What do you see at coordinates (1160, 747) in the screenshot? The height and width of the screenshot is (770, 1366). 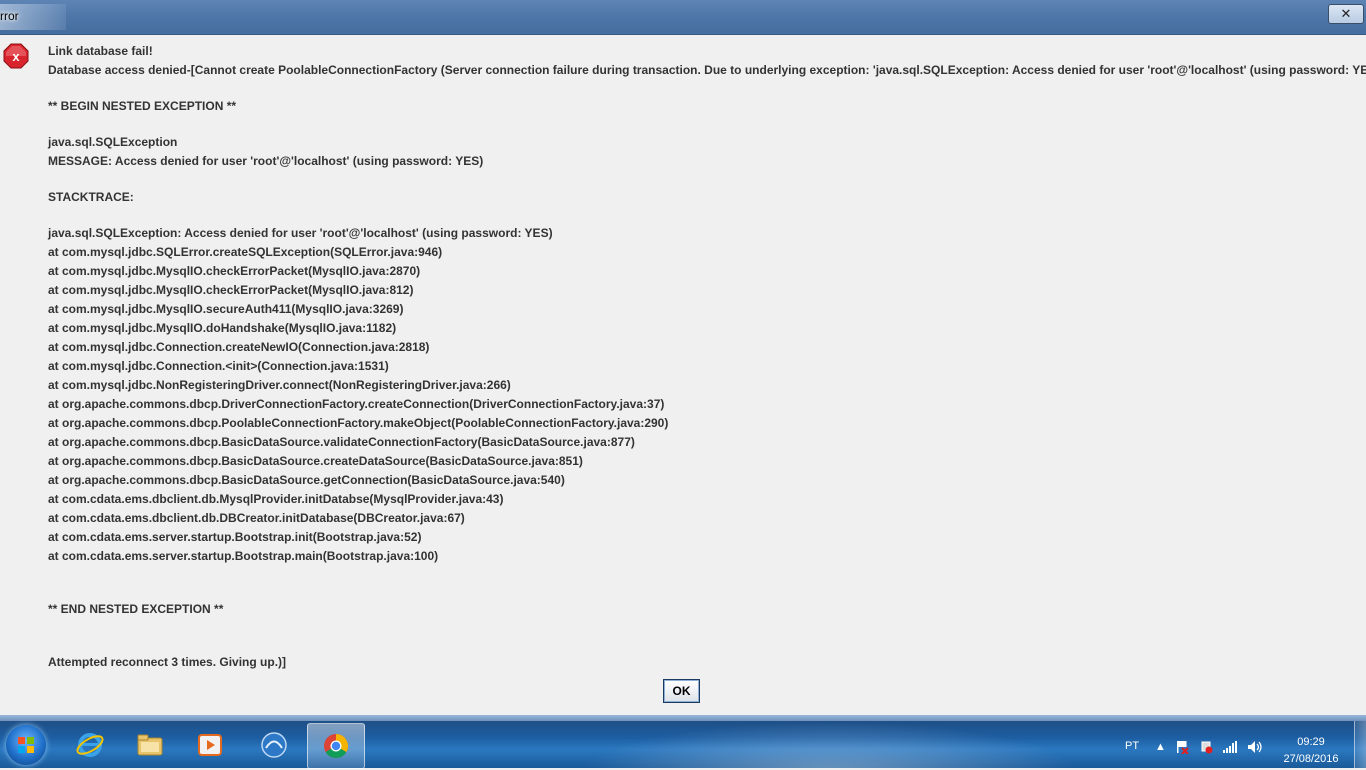 I see `show-hidden-icons-icon: ▲` at bounding box center [1160, 747].